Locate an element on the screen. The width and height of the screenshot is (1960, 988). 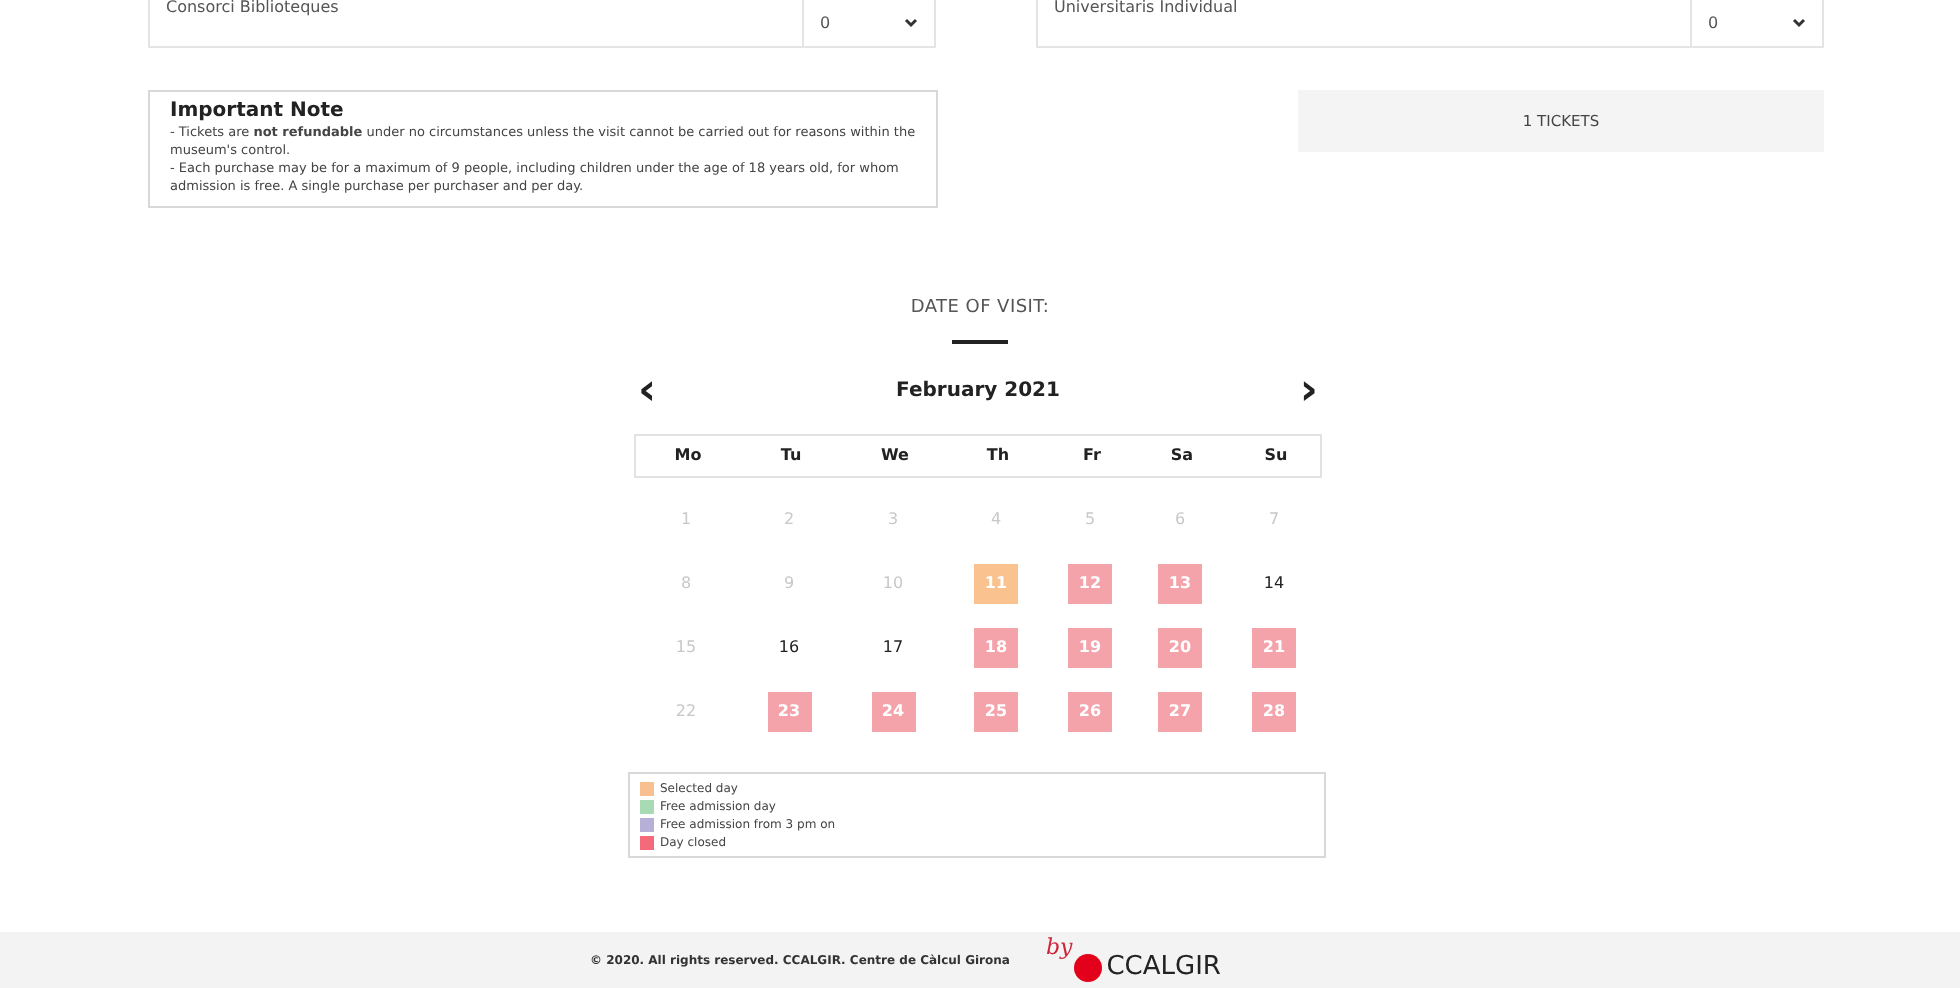
calendar-day: 26 is located at coordinates (1090, 711).